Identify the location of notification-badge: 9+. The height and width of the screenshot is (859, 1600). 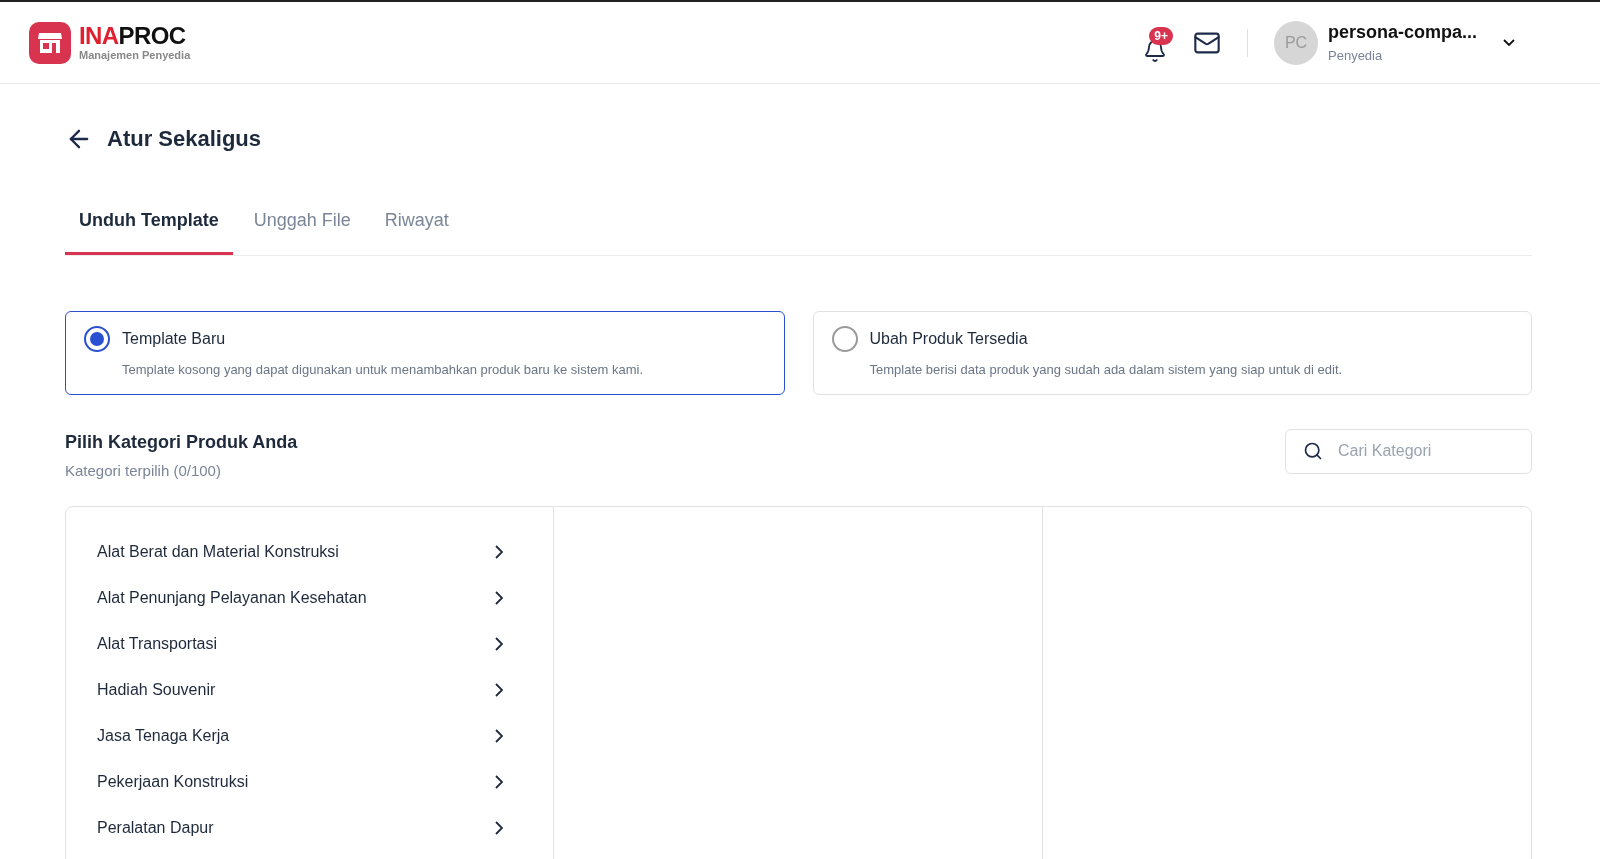
(1161, 35).